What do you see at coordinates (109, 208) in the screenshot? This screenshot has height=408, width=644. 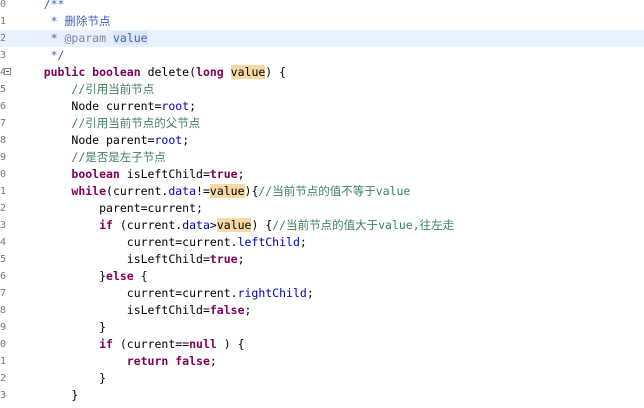 I see `code-text: parent=current;` at bounding box center [109, 208].